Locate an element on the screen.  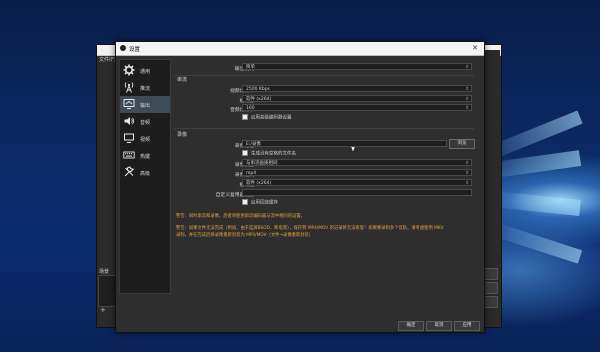
sidebar-item-output: 输出 is located at coordinates (145, 104).